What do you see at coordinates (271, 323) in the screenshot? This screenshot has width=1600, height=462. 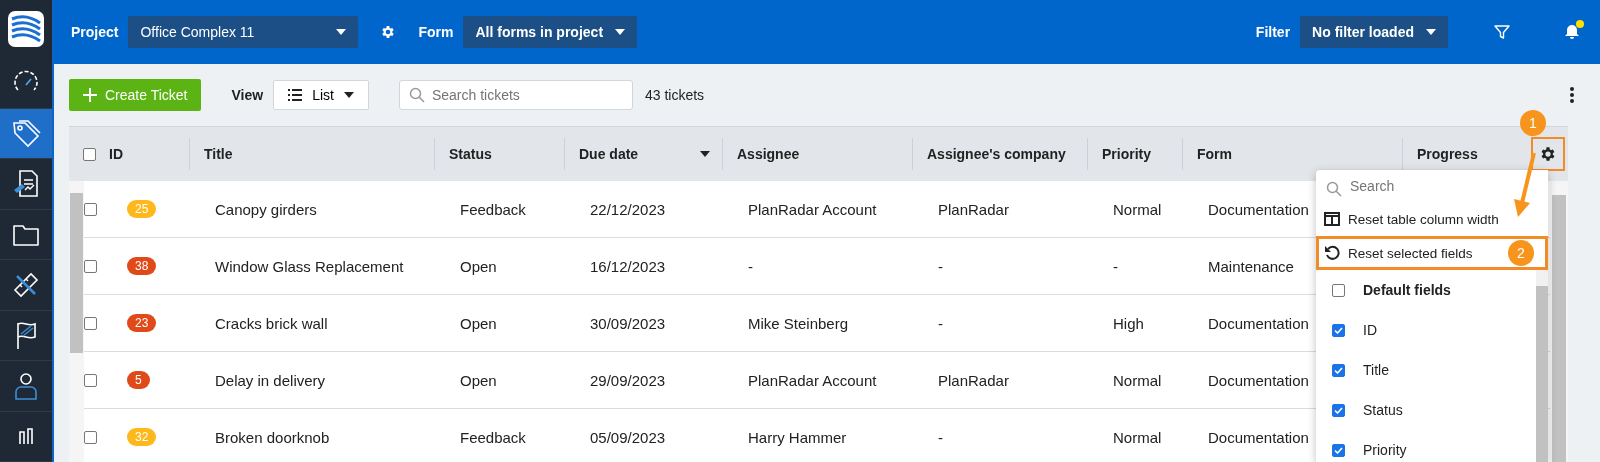 I see `title-cell: Cracks brick wall` at bounding box center [271, 323].